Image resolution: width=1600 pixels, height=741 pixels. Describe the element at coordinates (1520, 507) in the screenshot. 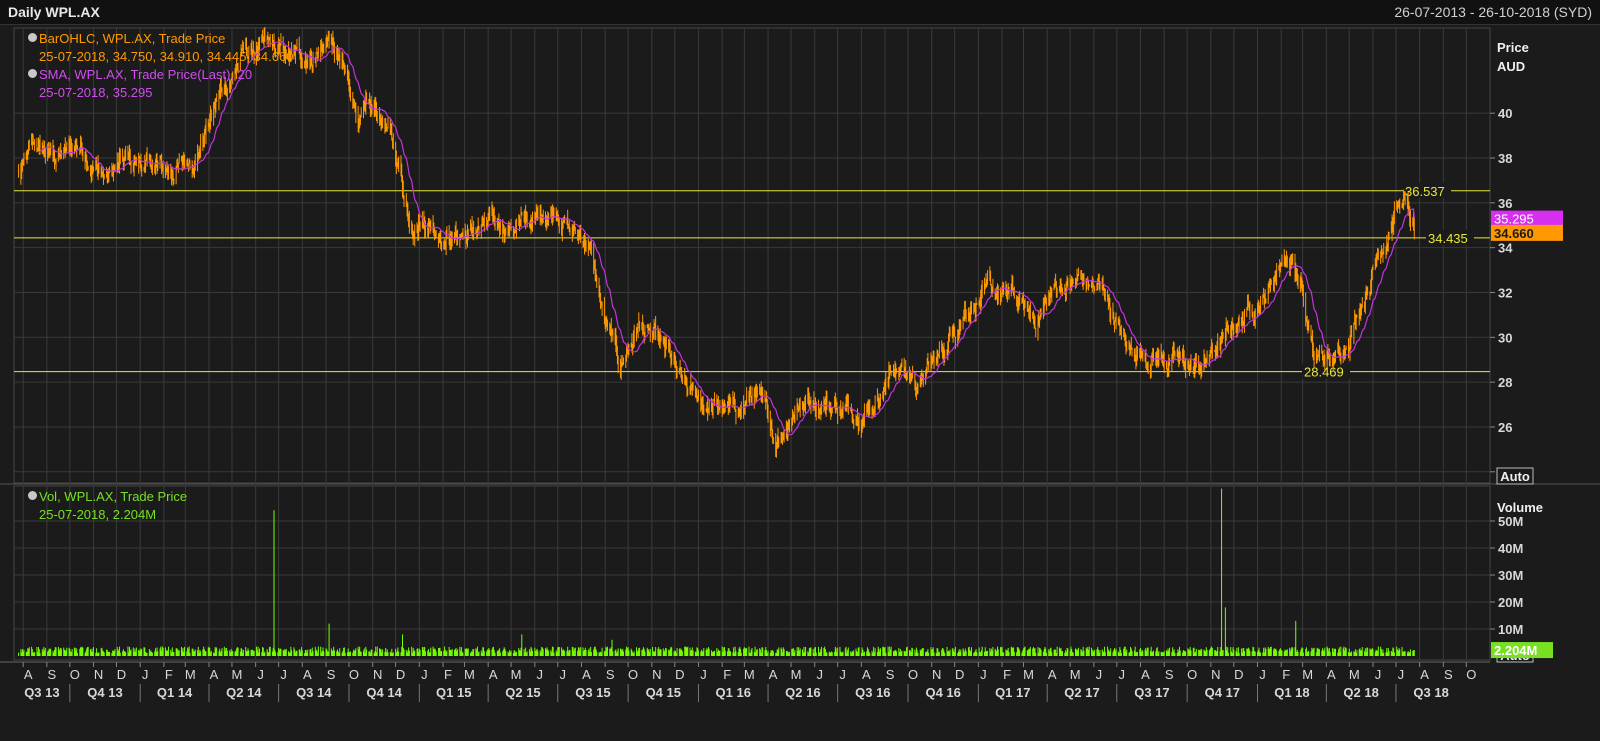

I see `volume-axis-title: Volume` at that location.